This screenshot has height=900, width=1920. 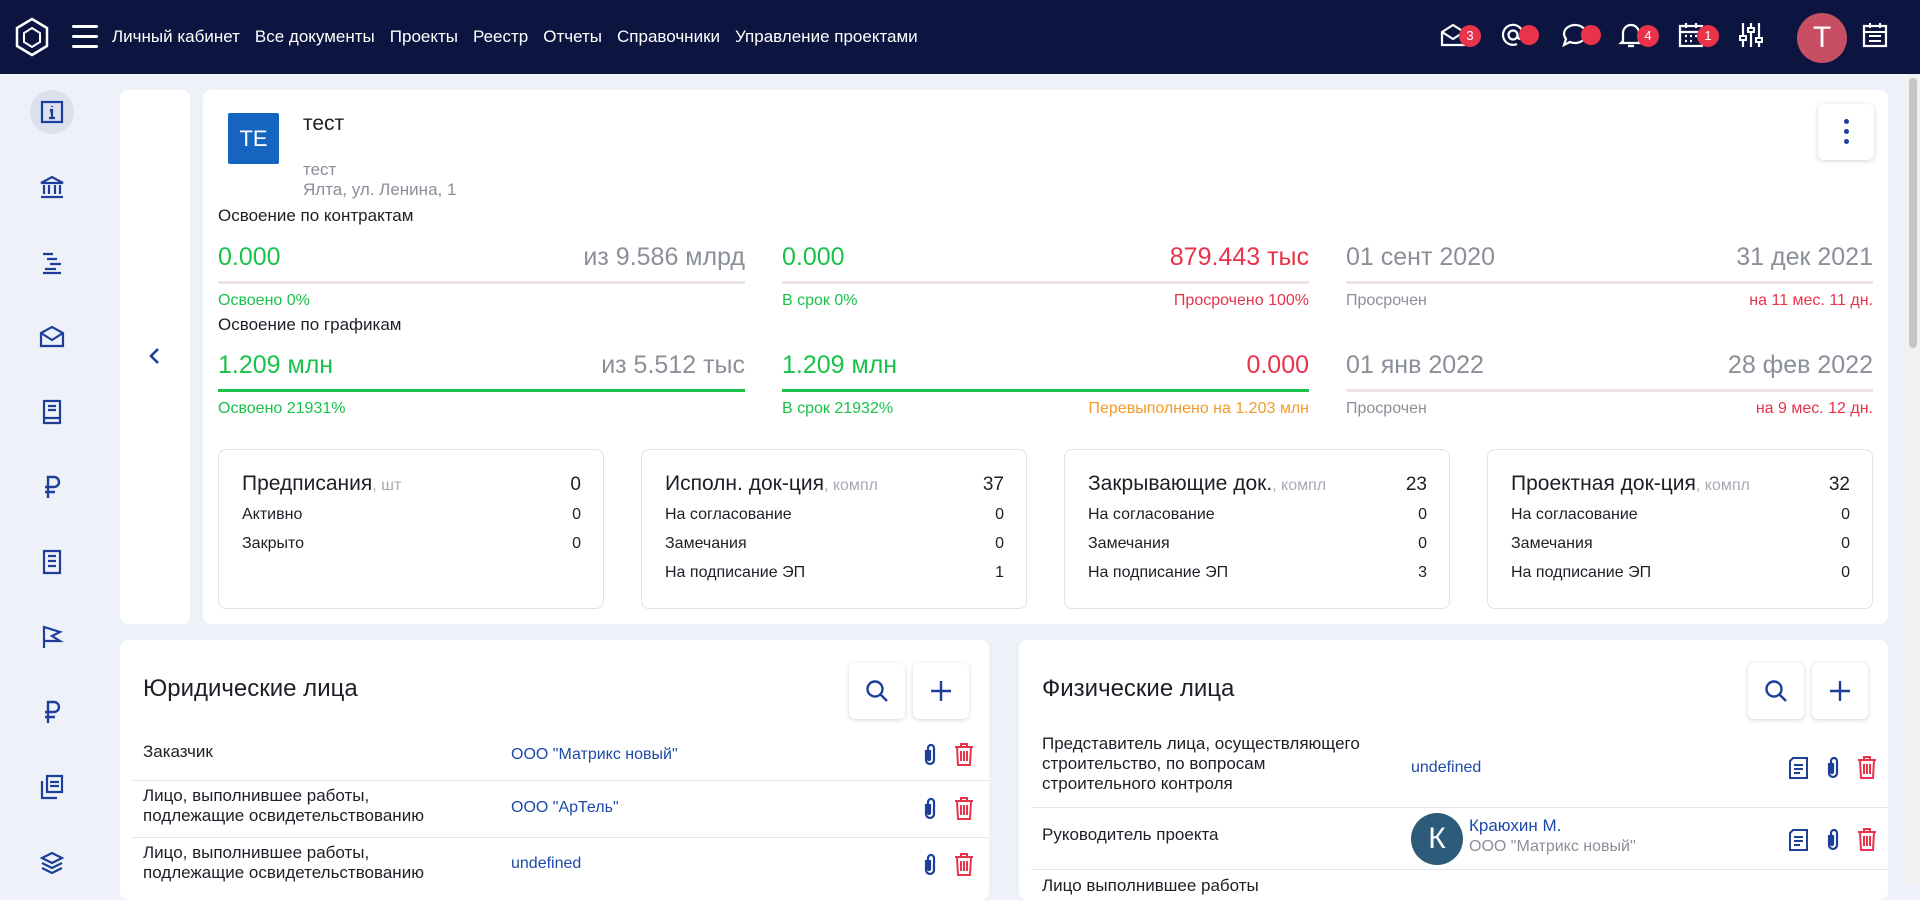 What do you see at coordinates (424, 37) in the screenshot?
I see `nav-item-projects: Проекты` at bounding box center [424, 37].